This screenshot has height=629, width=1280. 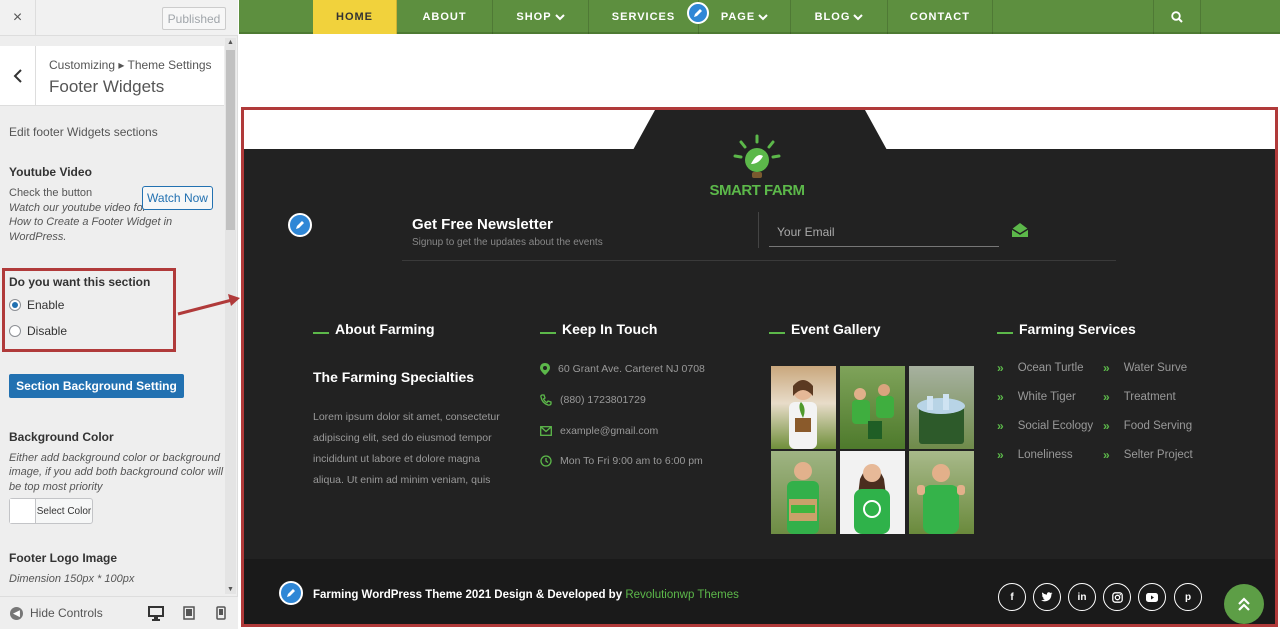 I want to click on pencil-icon, so click(x=698, y=13).